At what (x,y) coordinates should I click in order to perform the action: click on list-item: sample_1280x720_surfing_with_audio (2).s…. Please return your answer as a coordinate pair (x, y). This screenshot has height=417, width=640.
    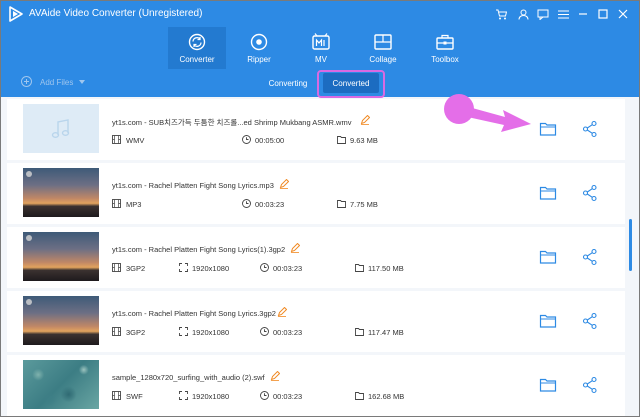
    Looking at the image, I should click on (316, 385).